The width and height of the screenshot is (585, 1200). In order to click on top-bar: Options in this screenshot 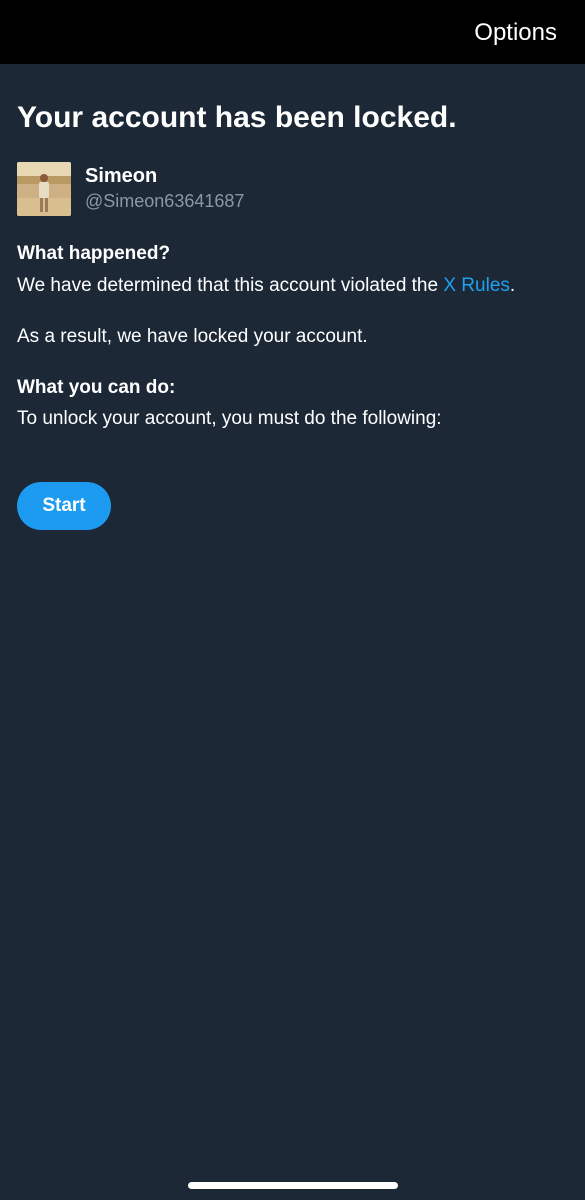, I will do `click(292, 32)`.